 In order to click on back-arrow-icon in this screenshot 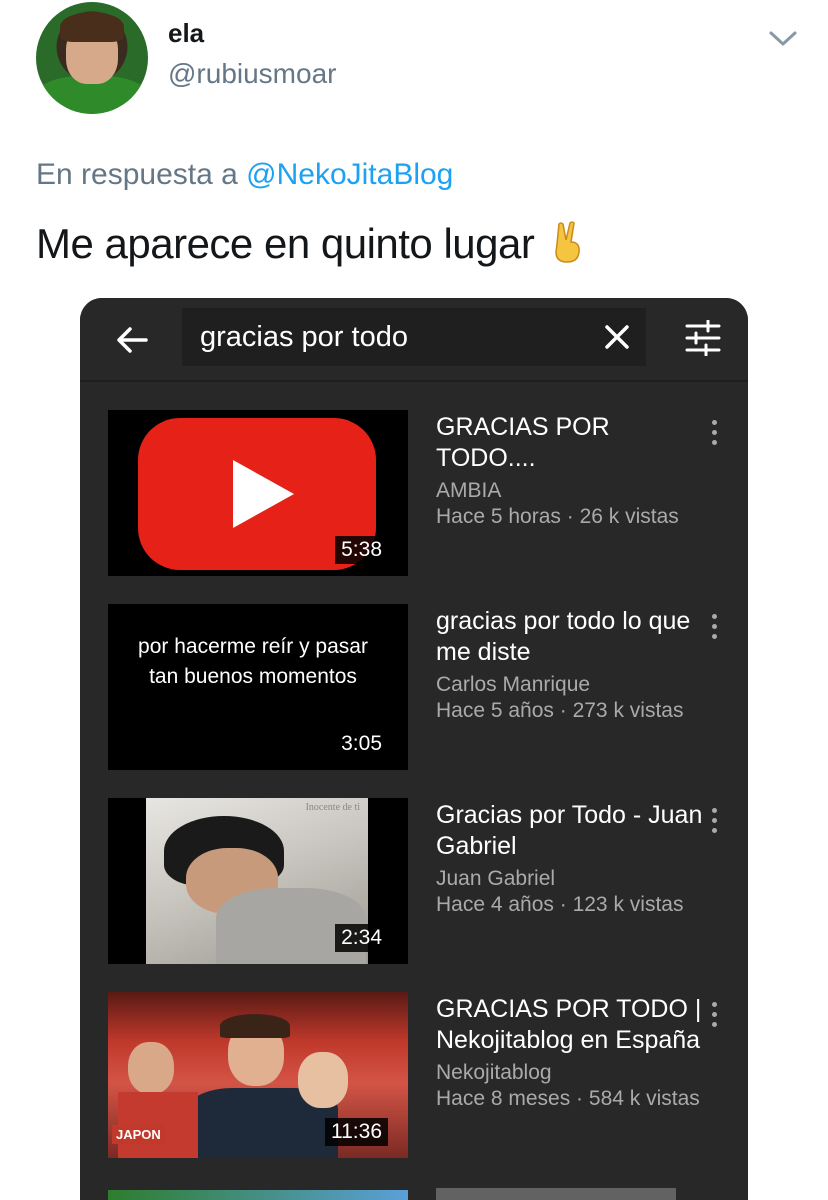, I will do `click(132, 340)`.